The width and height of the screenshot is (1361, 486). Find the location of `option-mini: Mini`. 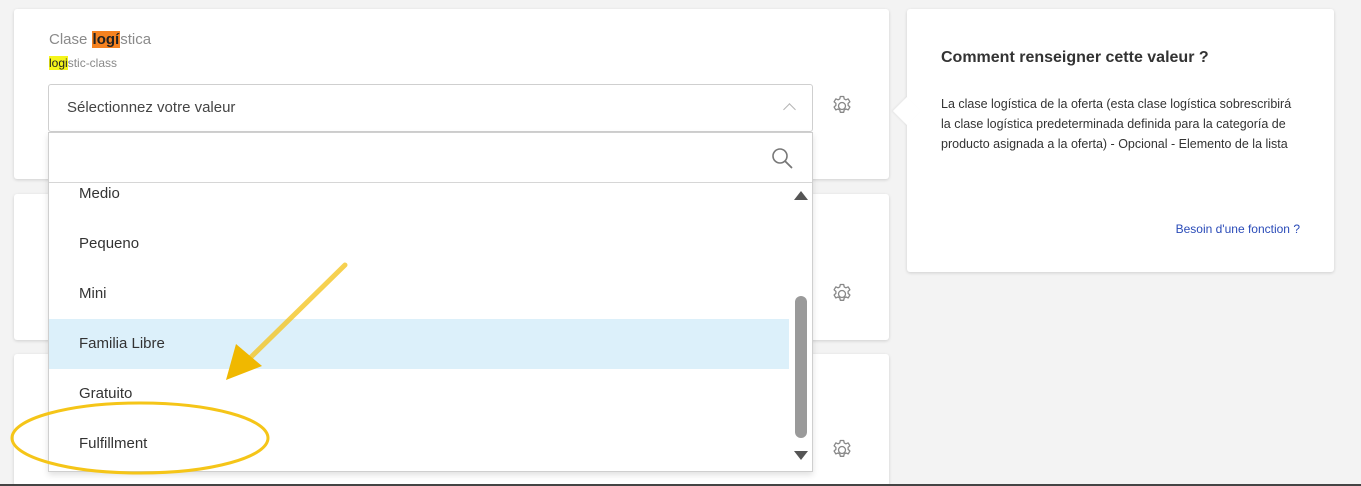

option-mini: Mini is located at coordinates (419, 294).